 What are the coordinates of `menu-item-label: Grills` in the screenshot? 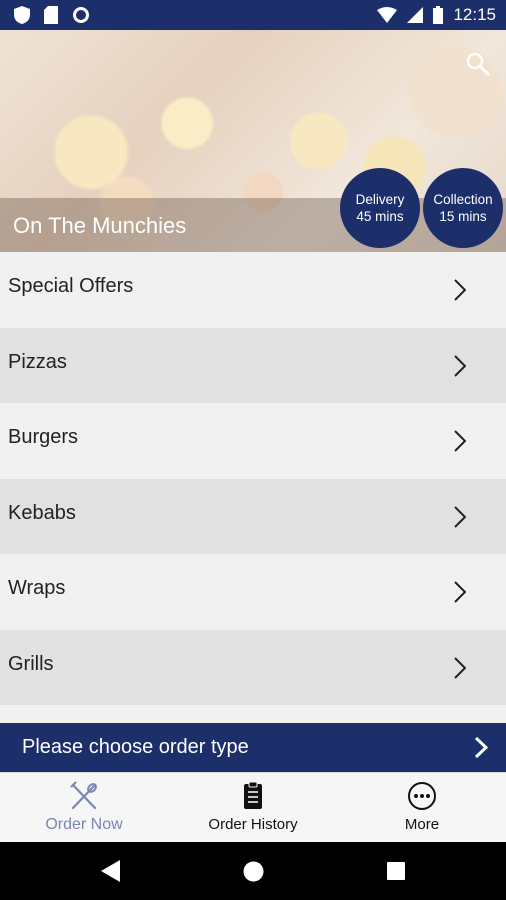 It's located at (31, 663).